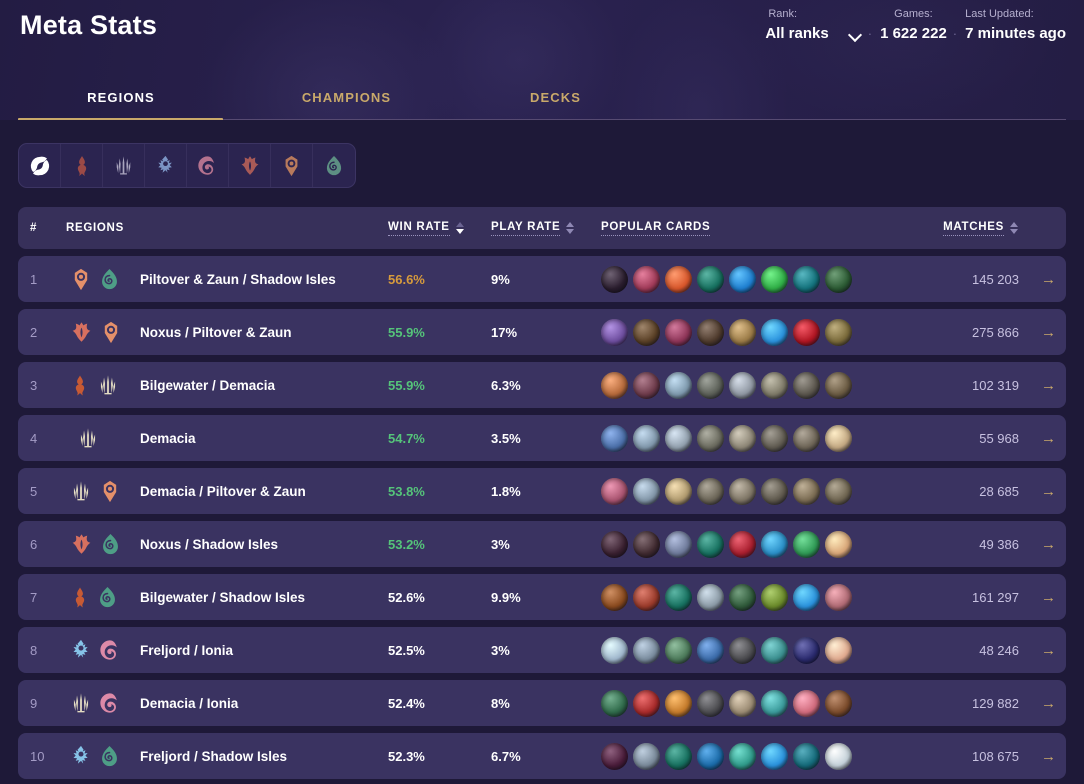 This screenshot has height=784, width=1084. What do you see at coordinates (570, 228) in the screenshot?
I see `sort-playrate-icon` at bounding box center [570, 228].